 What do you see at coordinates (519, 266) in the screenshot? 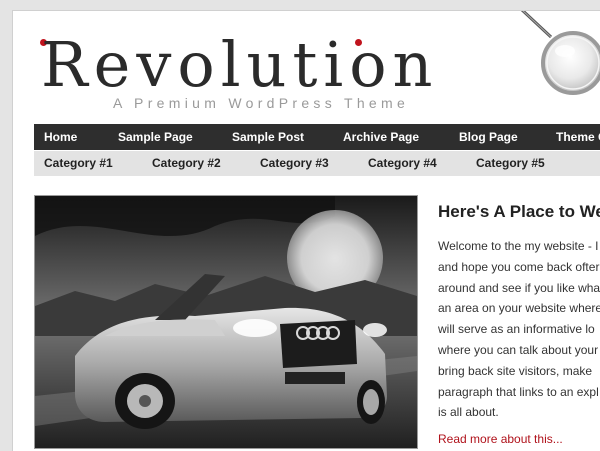
I see `post-text-line: and hope you come back ofter` at bounding box center [519, 266].